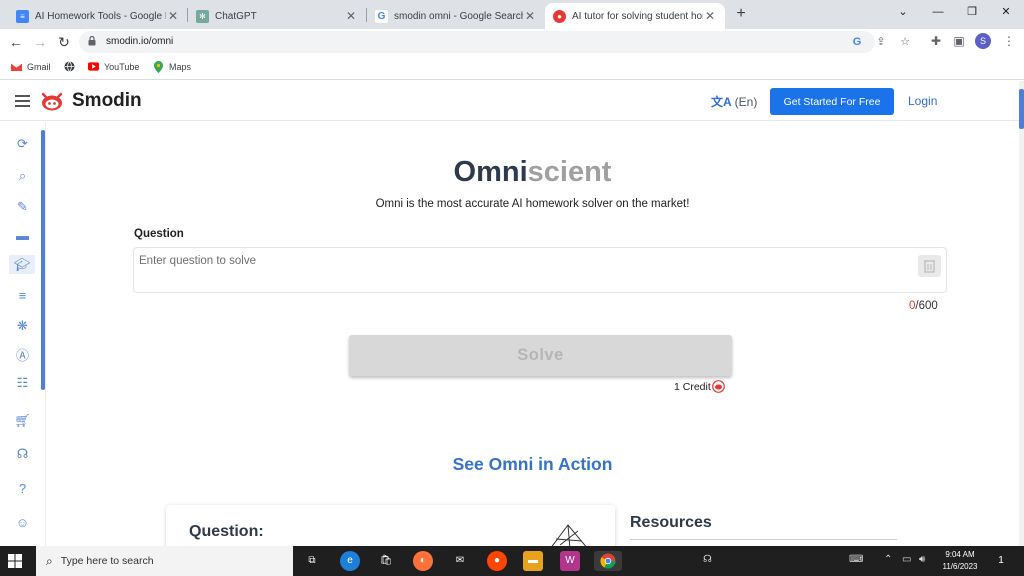 The image size is (1024, 576). I want to click on side-panel-icon: ▣, so click(959, 41).